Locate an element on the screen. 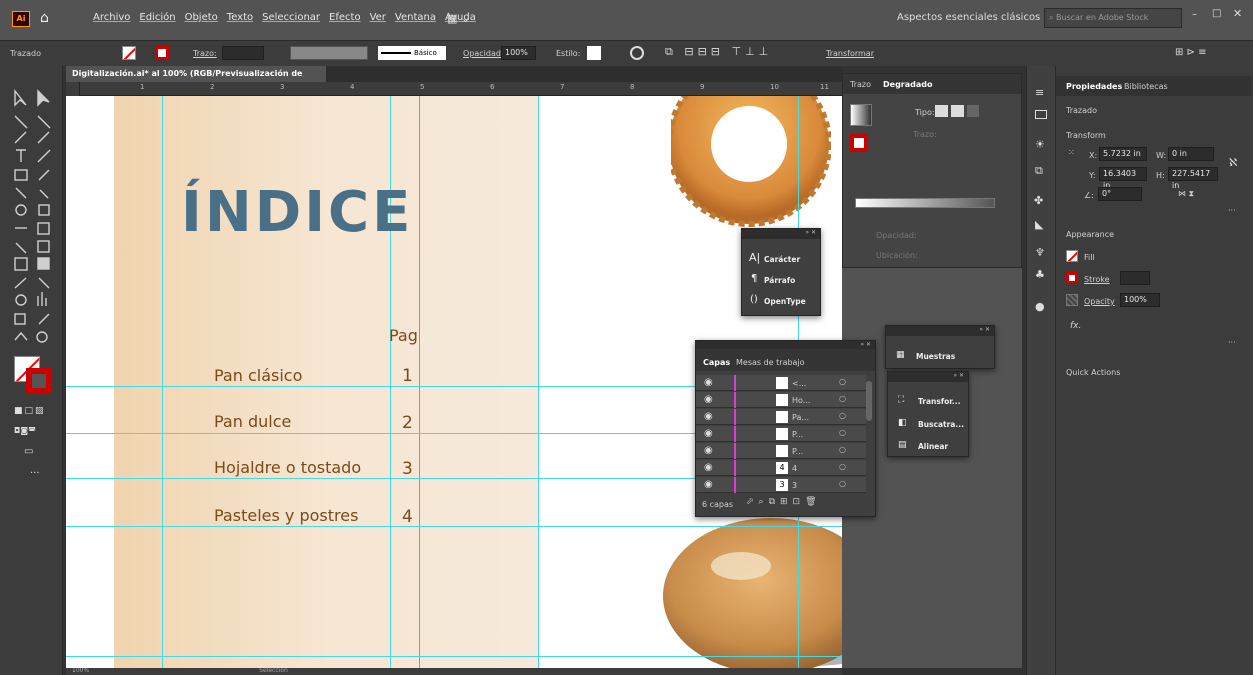 The height and width of the screenshot is (675, 1253). menu-efecto: Efecto is located at coordinates (345, 17).